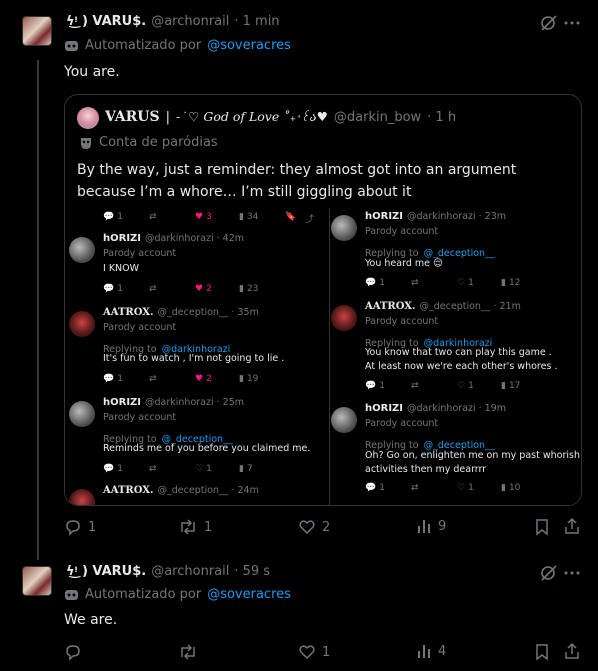 The width and height of the screenshot is (598, 671). I want to click on quote-time: · 1 h, so click(441, 117).